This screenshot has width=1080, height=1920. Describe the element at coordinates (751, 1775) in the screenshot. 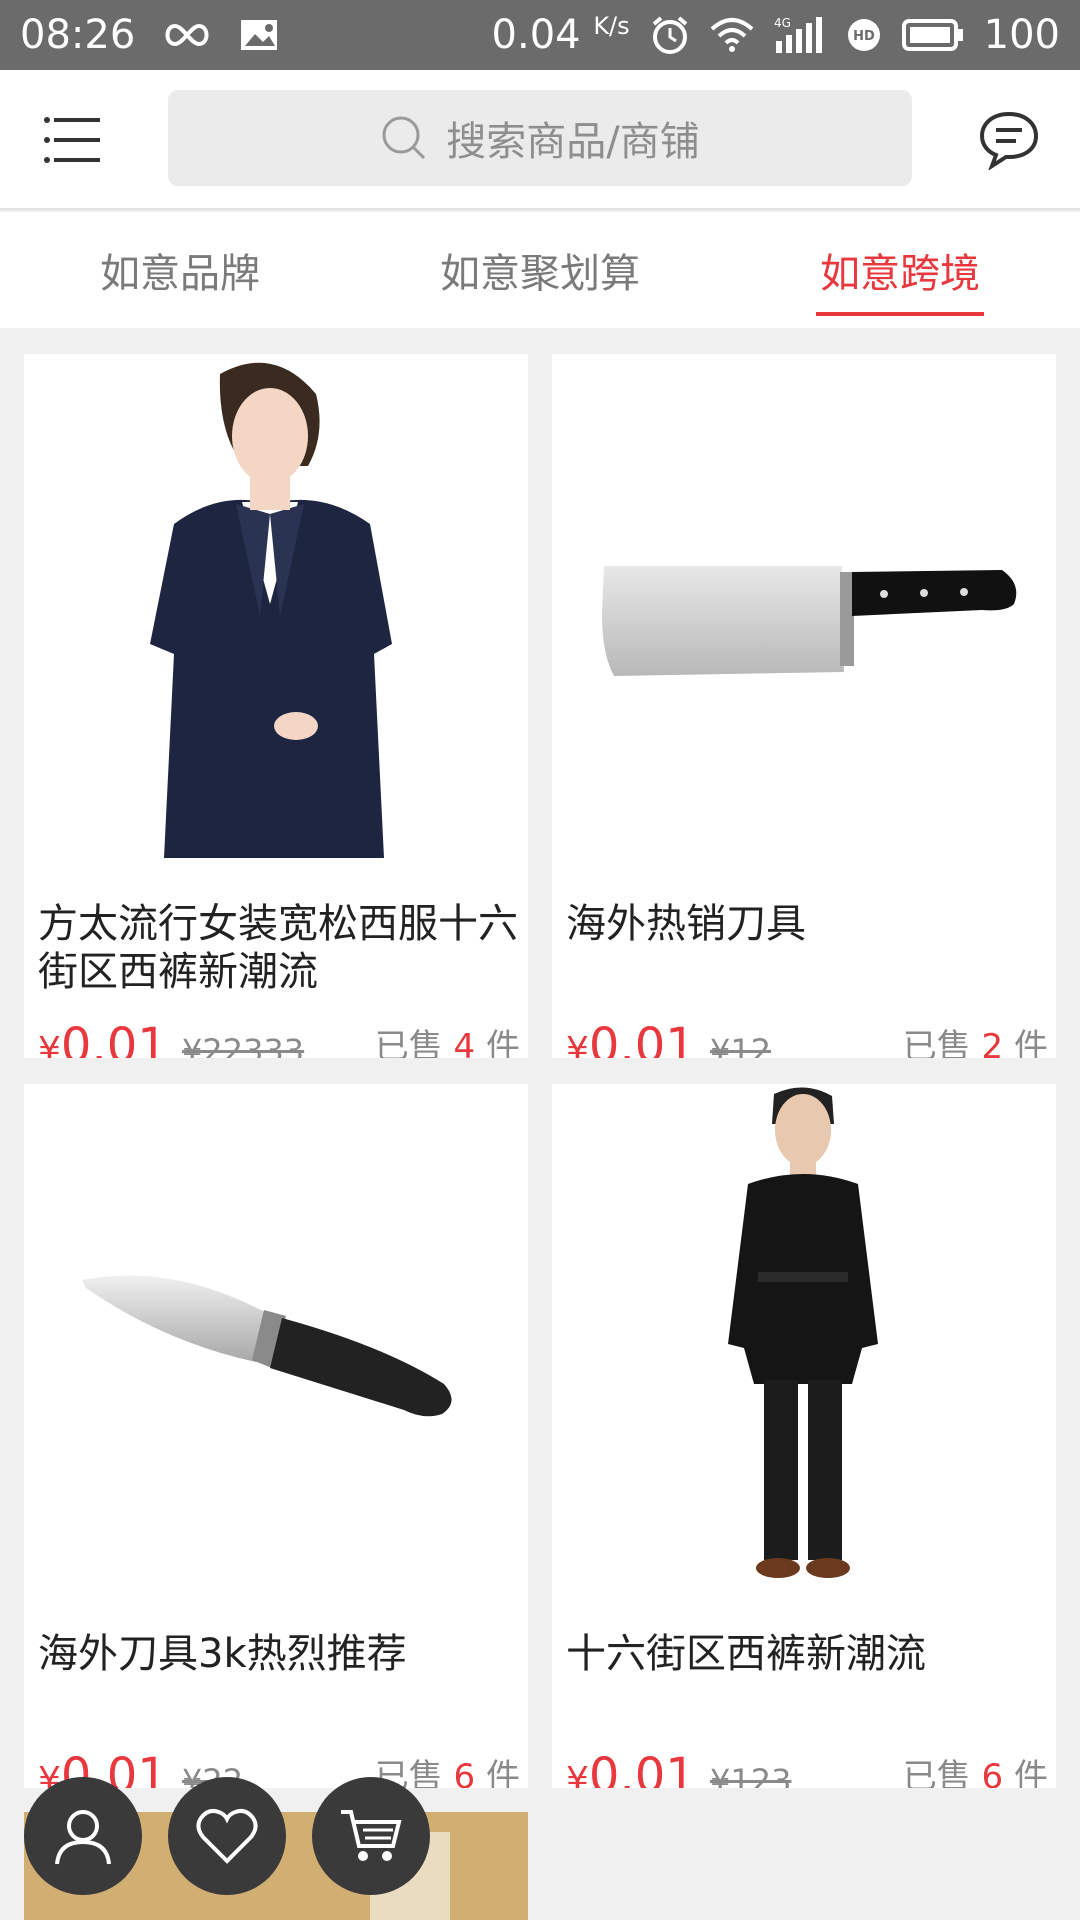

I see `original-price: ¥123` at that location.